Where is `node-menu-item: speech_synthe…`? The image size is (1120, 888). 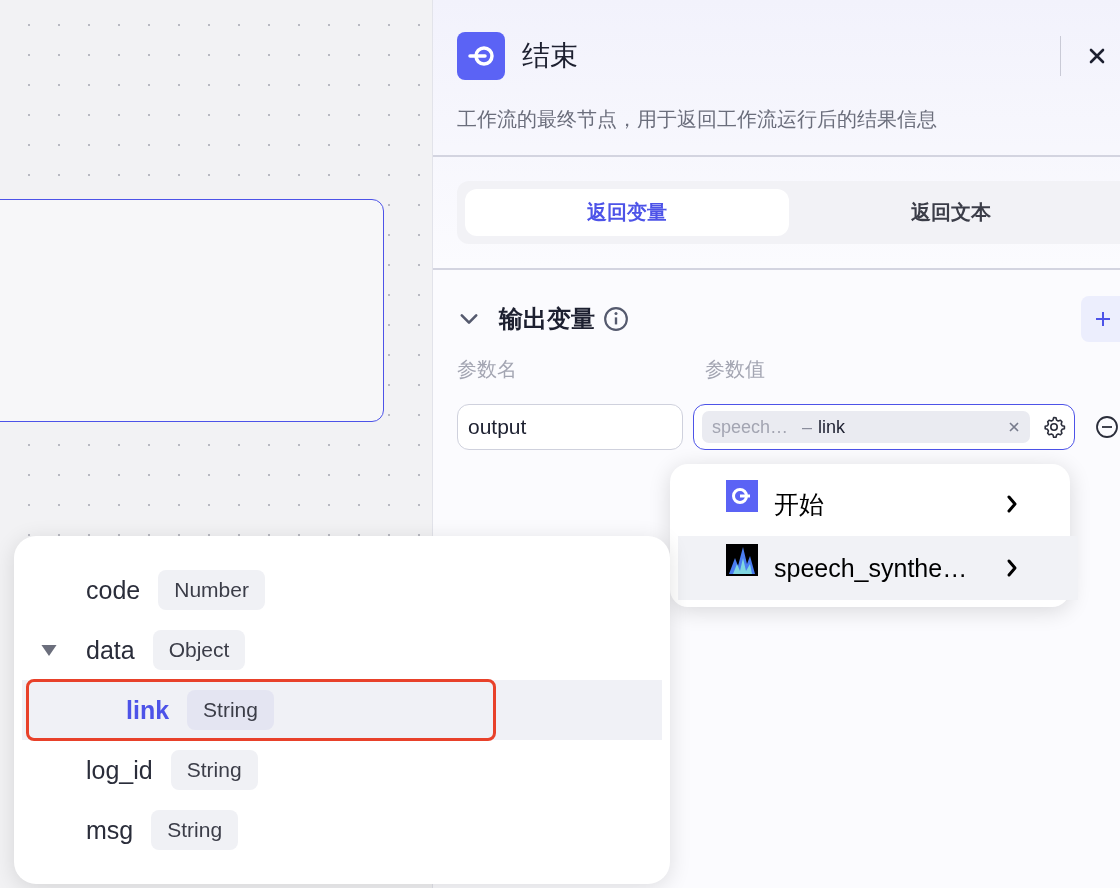
node-menu-item: speech_synthe… is located at coordinates (878, 568).